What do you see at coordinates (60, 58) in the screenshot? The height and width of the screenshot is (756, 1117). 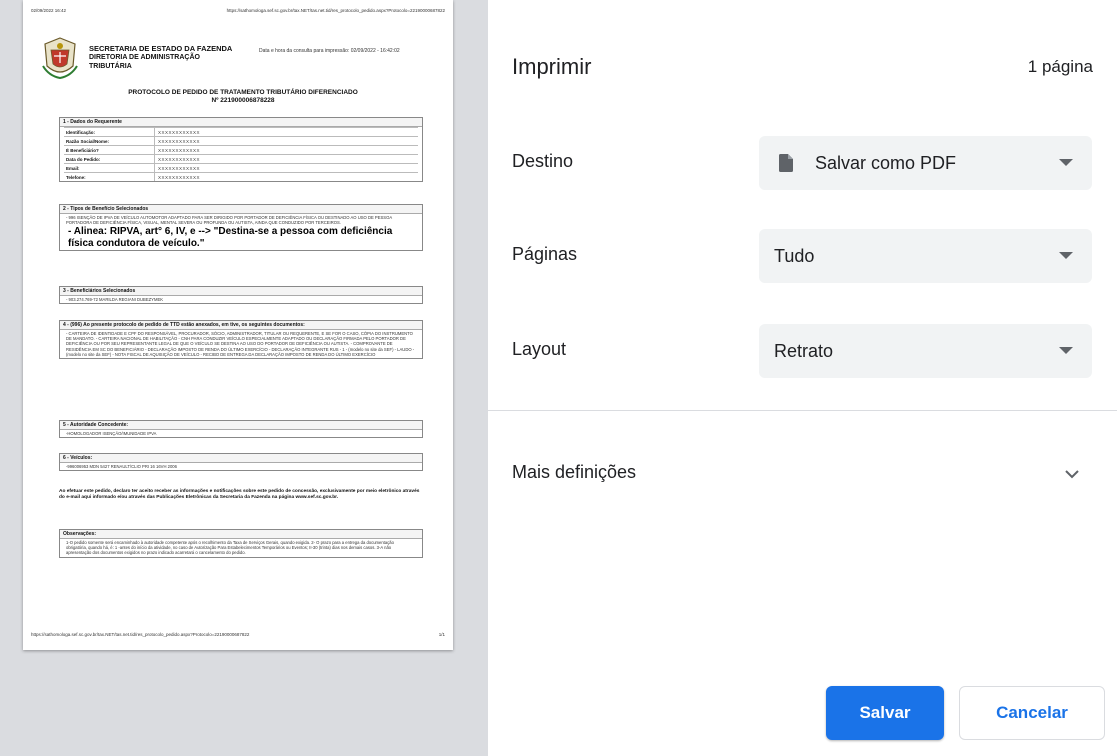 I see `crest-icon` at bounding box center [60, 58].